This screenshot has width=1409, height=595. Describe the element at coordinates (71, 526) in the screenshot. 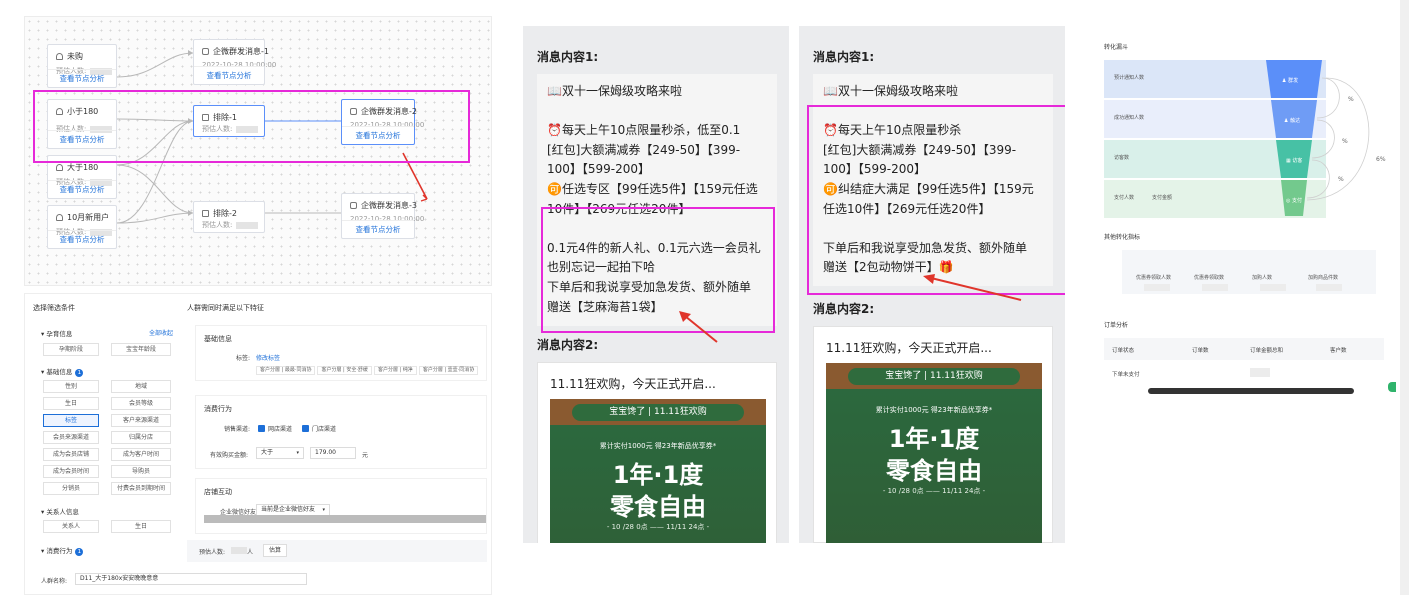

I see `option-relation: 关系人` at that location.